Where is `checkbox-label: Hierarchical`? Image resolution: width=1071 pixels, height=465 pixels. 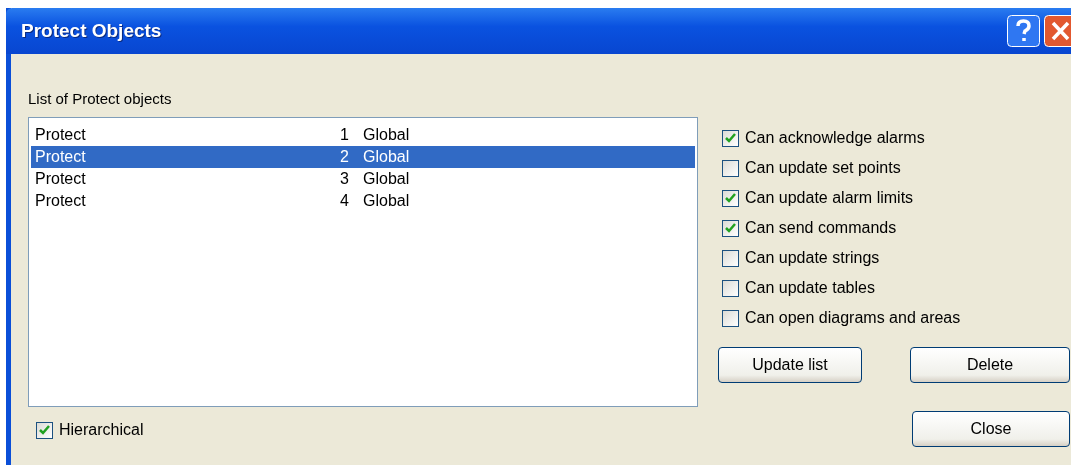 checkbox-label: Hierarchical is located at coordinates (101, 430).